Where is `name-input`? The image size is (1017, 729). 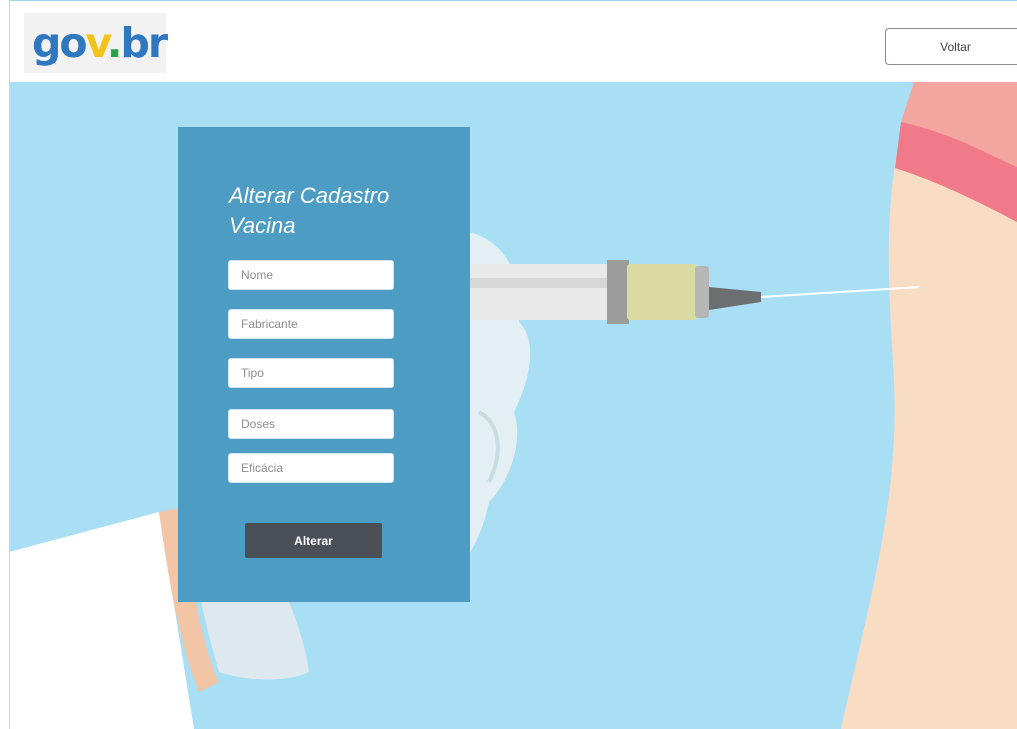
name-input is located at coordinates (311, 275).